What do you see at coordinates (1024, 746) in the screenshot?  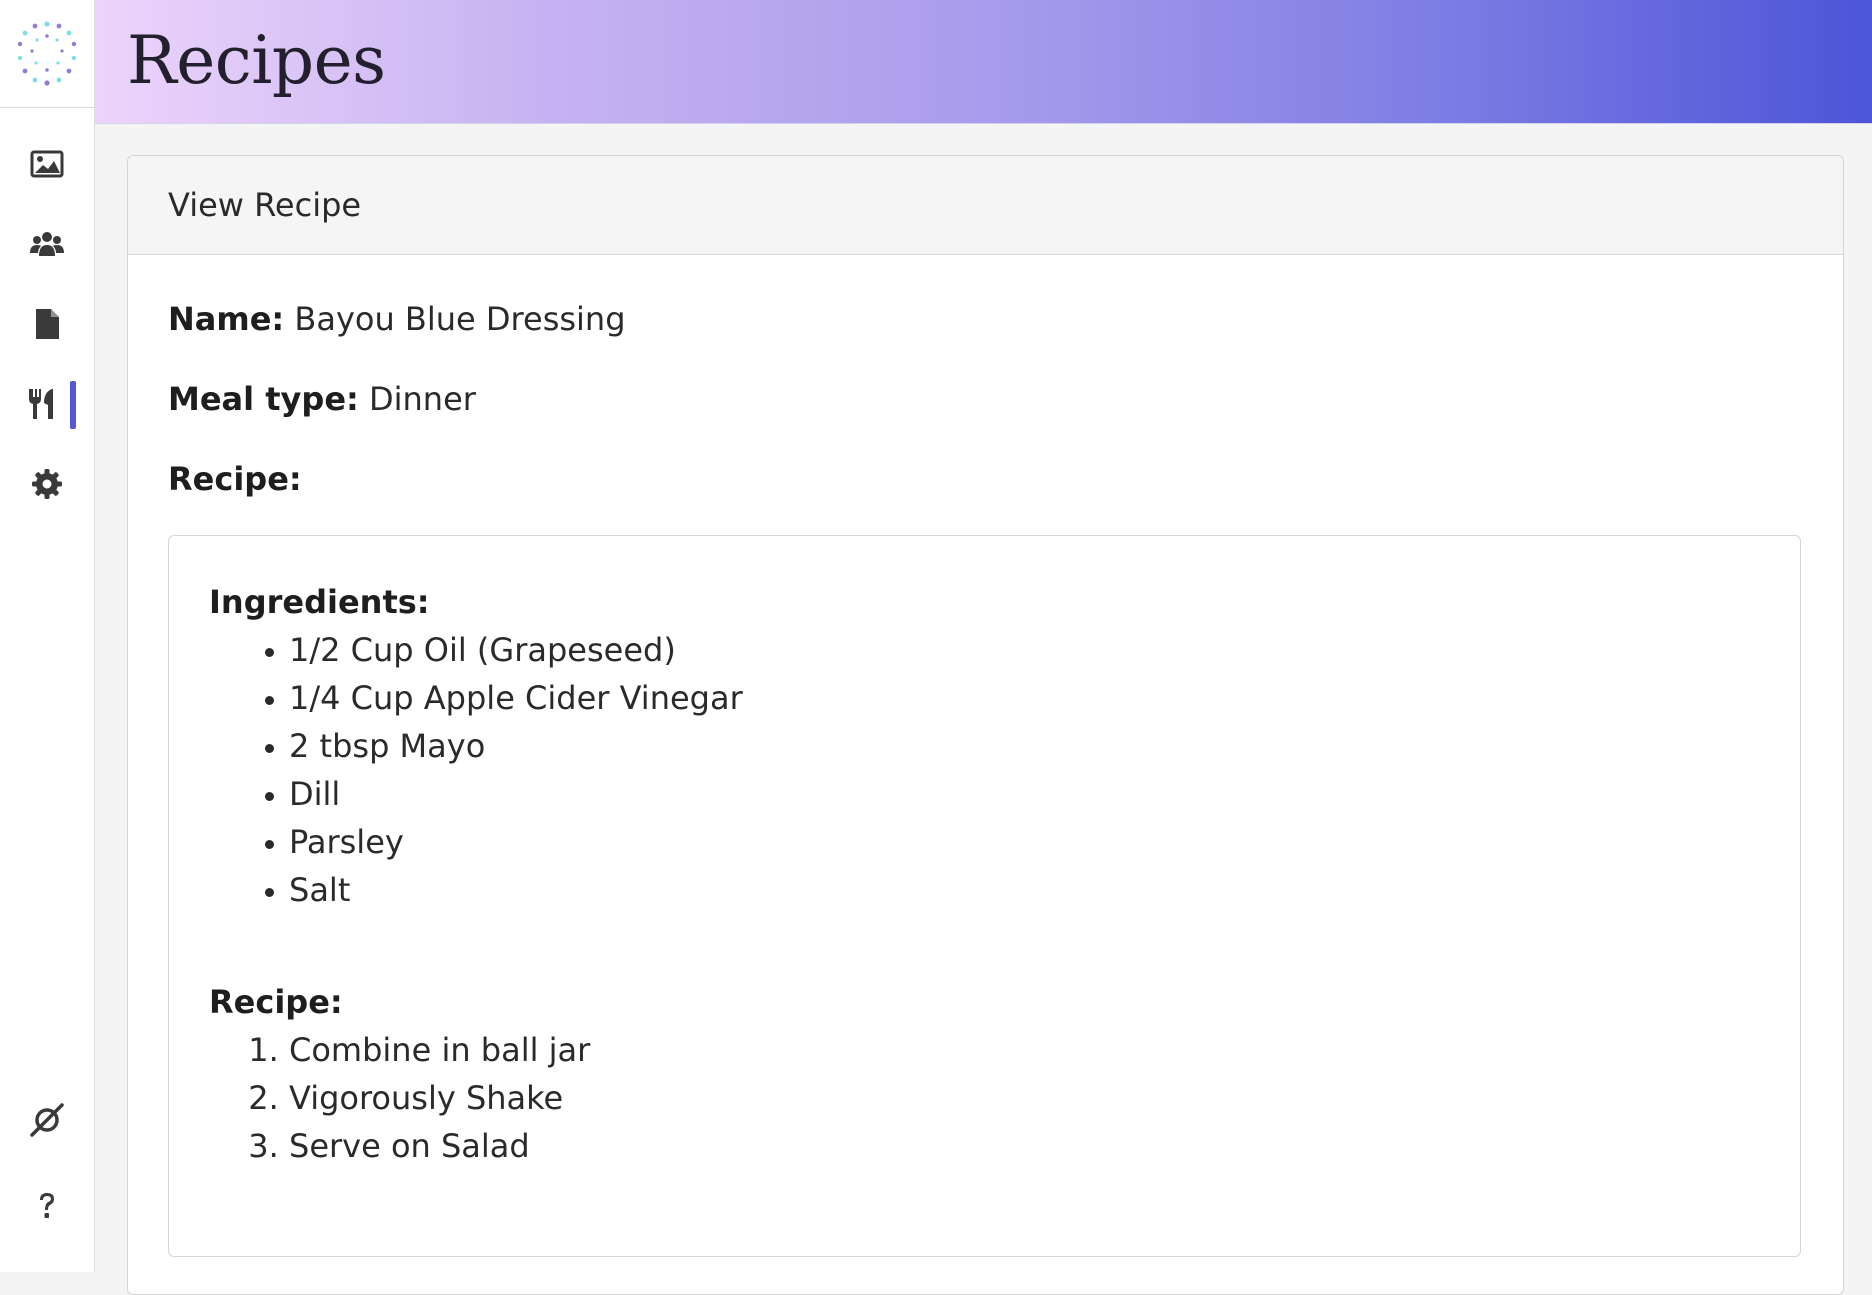 I see `ingredient-item: 2 tbsp Mayo` at bounding box center [1024, 746].